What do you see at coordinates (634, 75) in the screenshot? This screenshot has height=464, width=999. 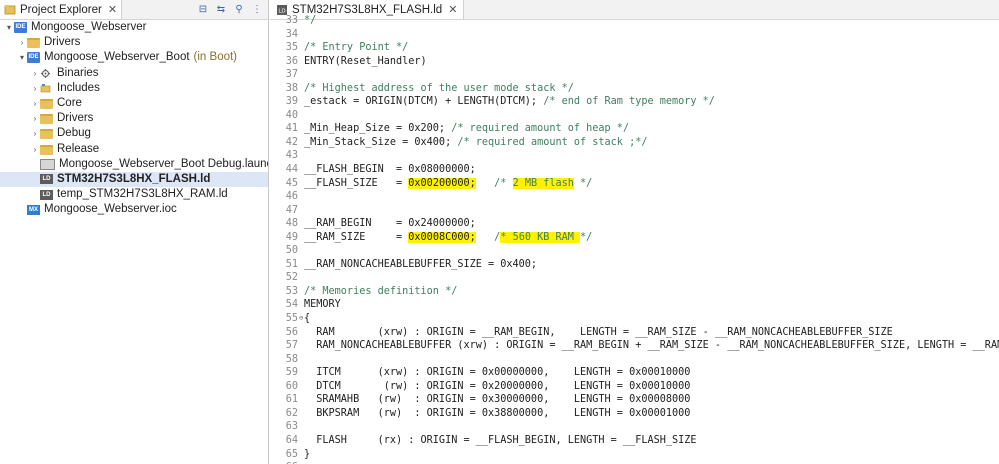 I see `code-line: 37` at bounding box center [634, 75].